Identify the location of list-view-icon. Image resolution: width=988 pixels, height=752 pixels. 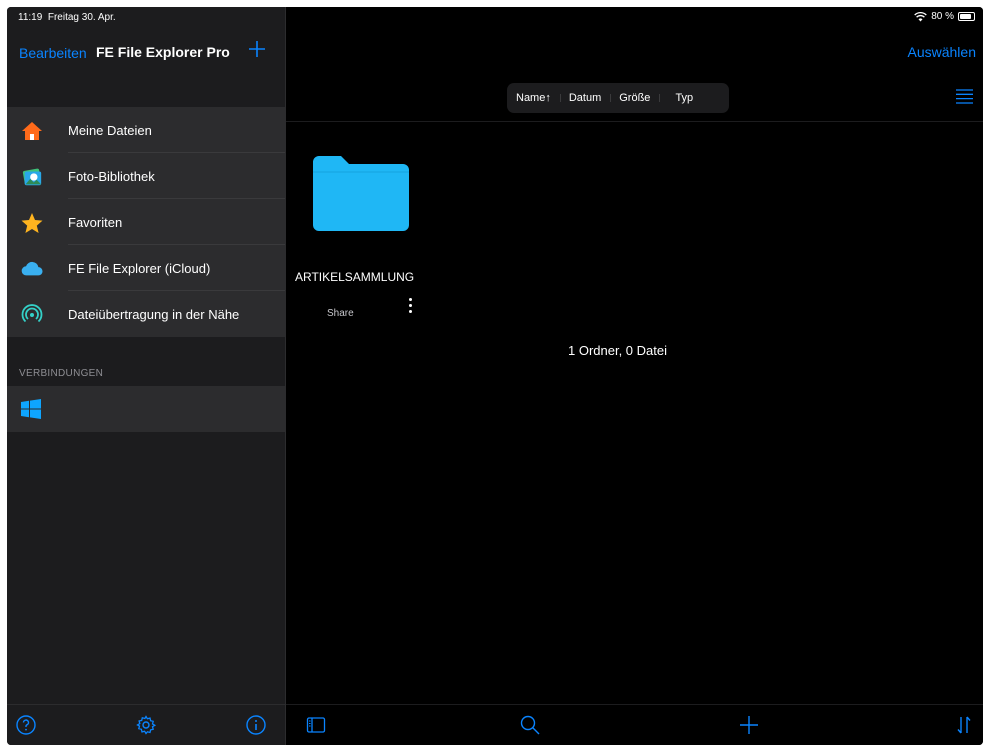
(964, 96).